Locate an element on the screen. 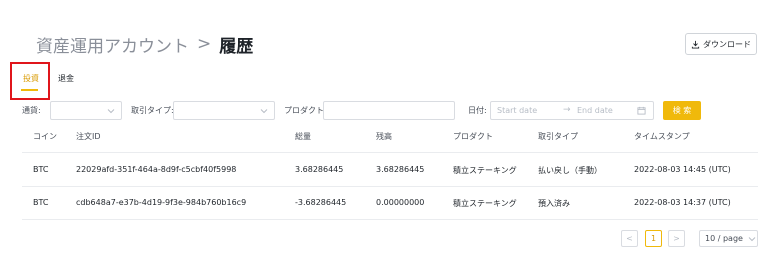 This screenshot has height=268, width=780. column-header-product: プロダクト is located at coordinates (473, 136).